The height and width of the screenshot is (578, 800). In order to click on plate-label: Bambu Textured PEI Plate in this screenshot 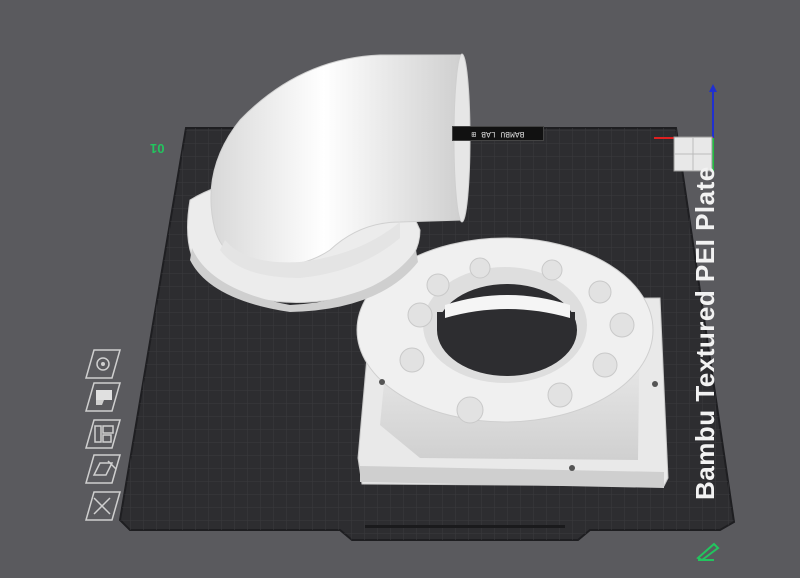, I will do `click(705, 333)`.